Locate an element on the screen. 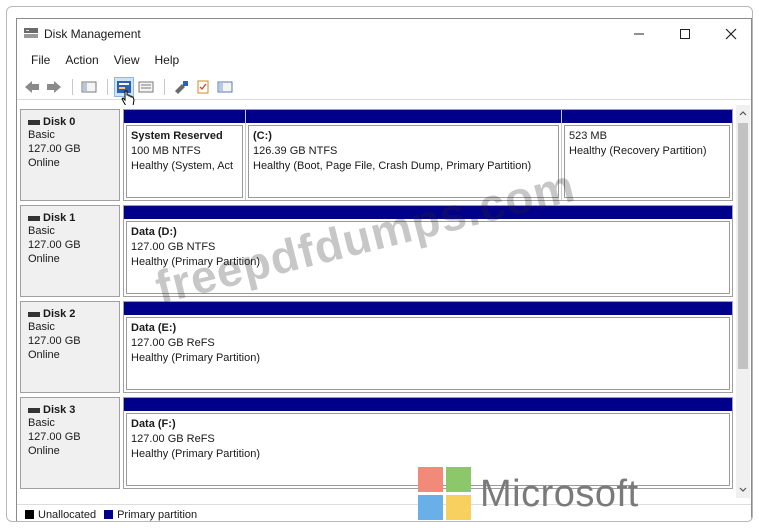  partition-fs: 523 MB is located at coordinates (588, 136).